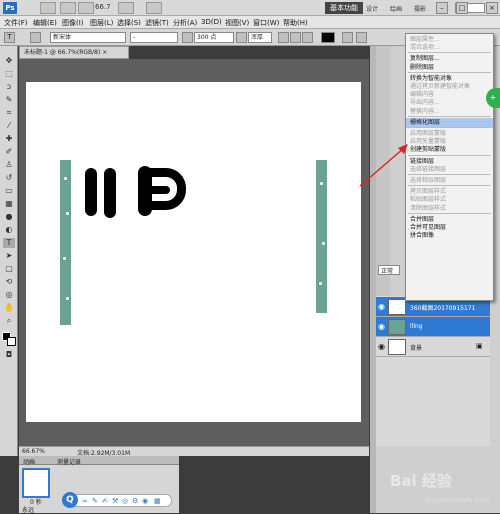  I want to click on menu-layer: 图层(L), so click(101, 23).